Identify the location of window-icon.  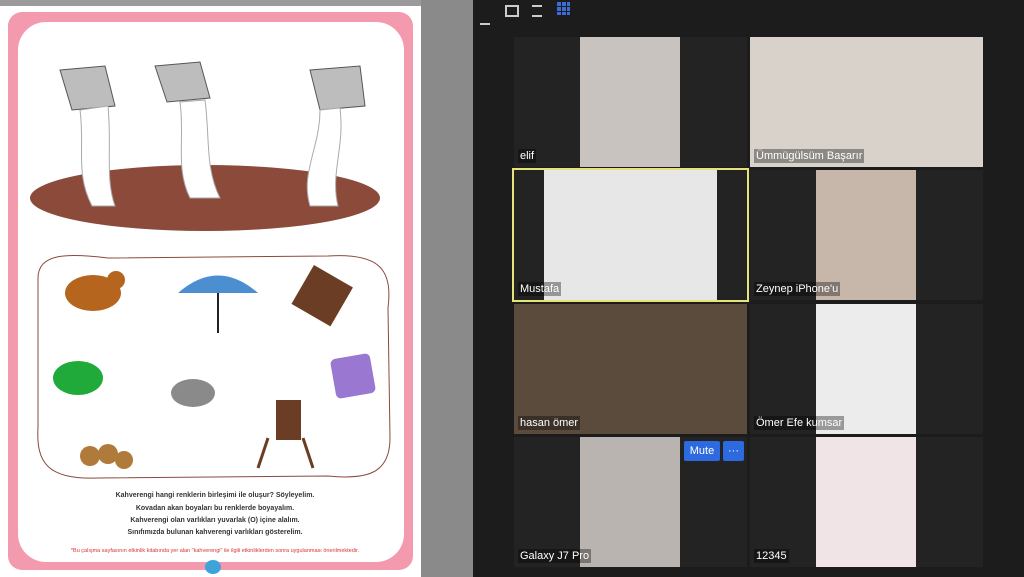
(512, 11).